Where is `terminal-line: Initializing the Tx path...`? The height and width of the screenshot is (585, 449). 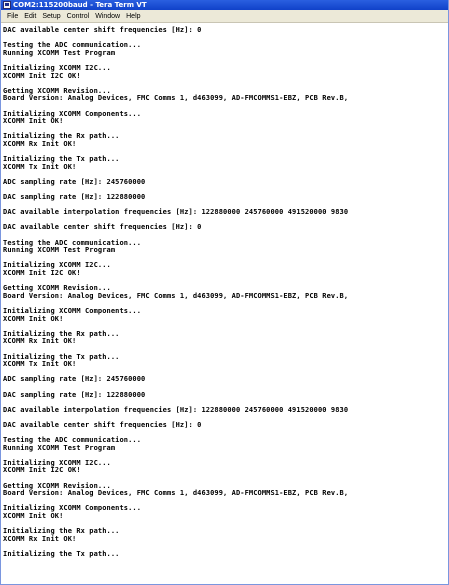
terminal-line: Initializing the Tx path... is located at coordinates (61, 553).